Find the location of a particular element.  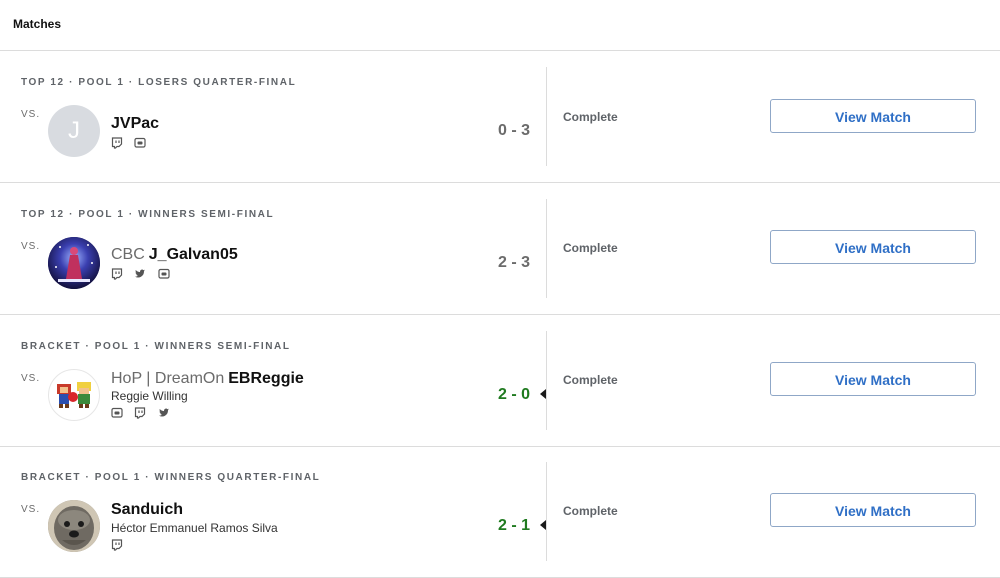

player-name: Sanduich is located at coordinates (147, 510).